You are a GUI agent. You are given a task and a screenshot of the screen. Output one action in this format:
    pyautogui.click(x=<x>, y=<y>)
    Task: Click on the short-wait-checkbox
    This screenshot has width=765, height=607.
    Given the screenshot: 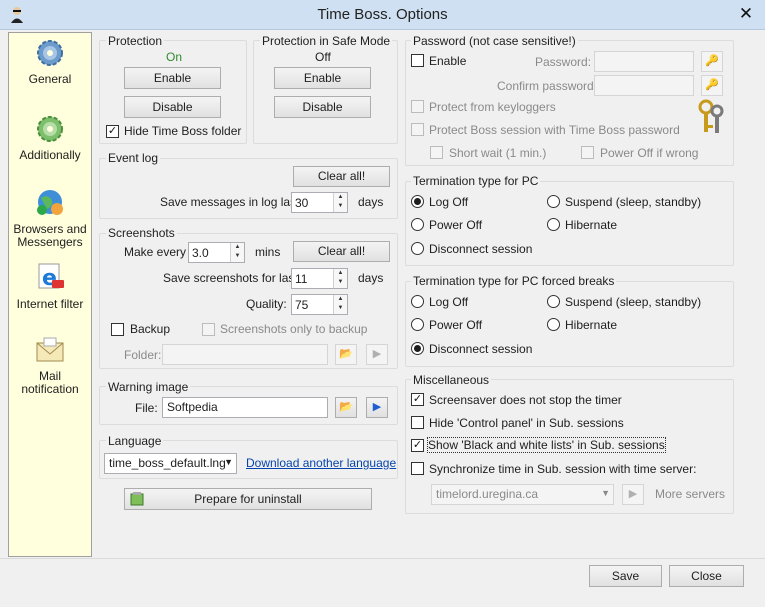 What is the action you would take?
    pyautogui.click(x=436, y=152)
    